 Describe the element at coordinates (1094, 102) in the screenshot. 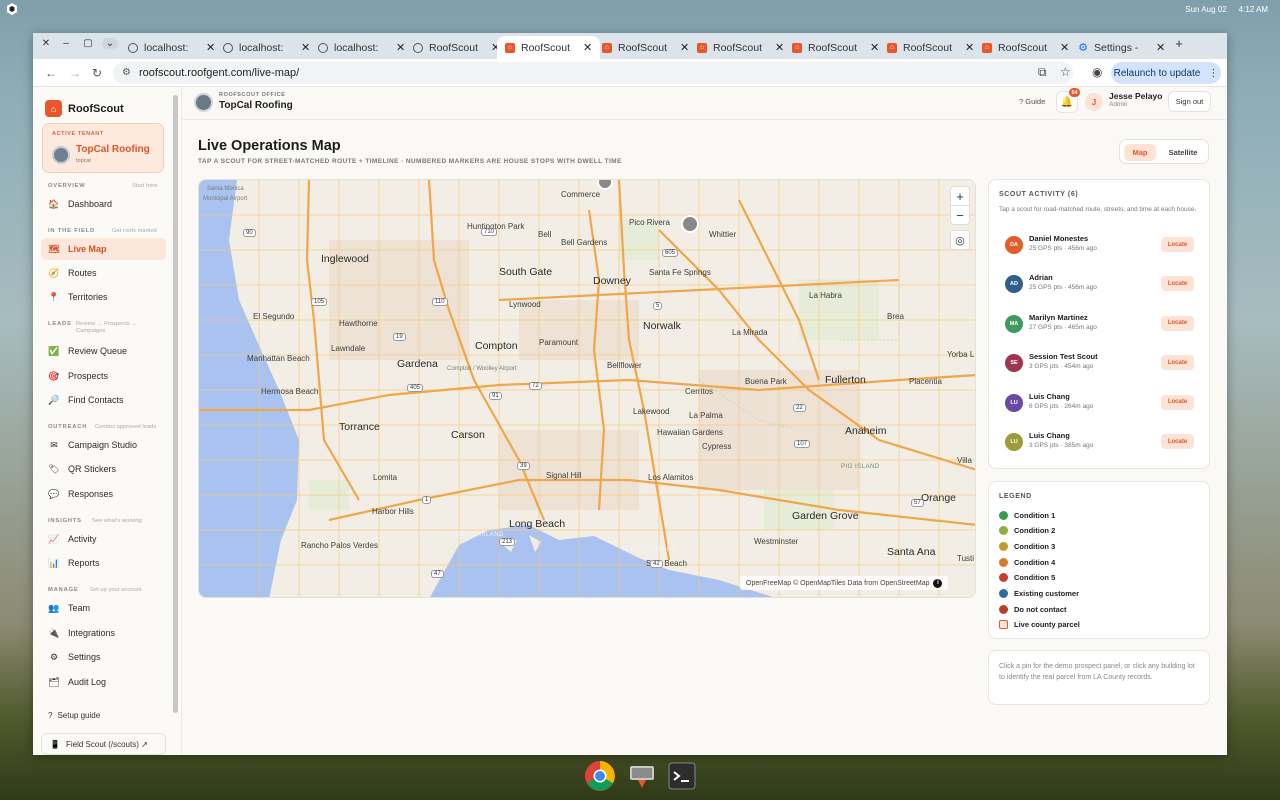

I see `avatar: J` at that location.